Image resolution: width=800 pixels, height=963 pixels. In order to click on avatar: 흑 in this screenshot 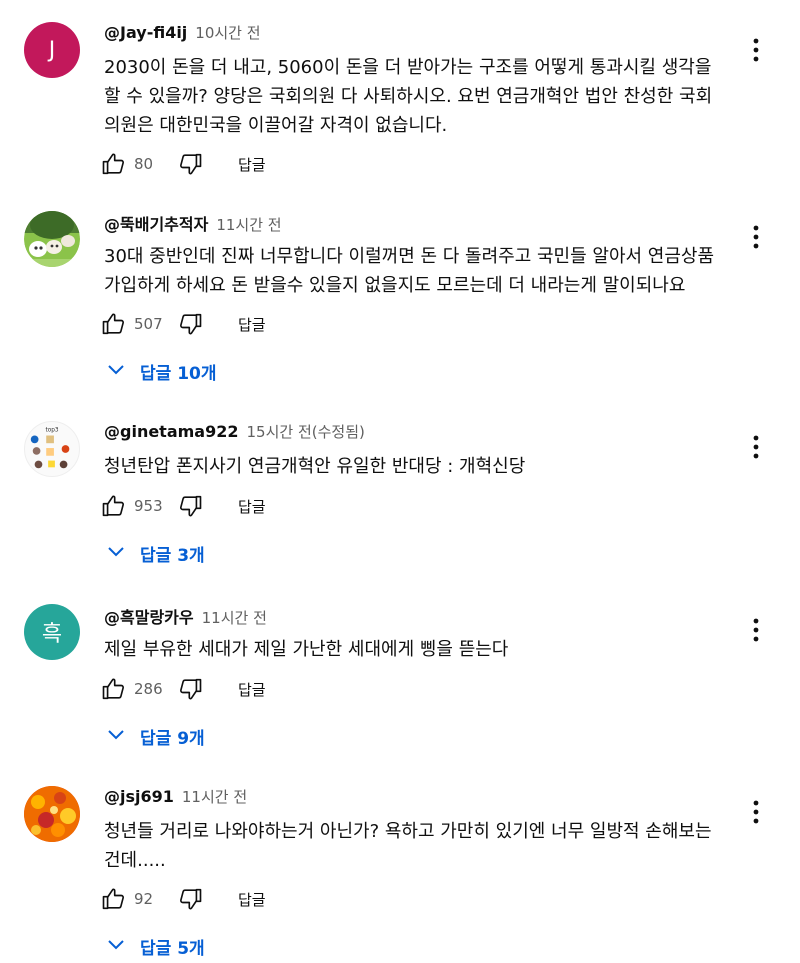, I will do `click(52, 632)`.